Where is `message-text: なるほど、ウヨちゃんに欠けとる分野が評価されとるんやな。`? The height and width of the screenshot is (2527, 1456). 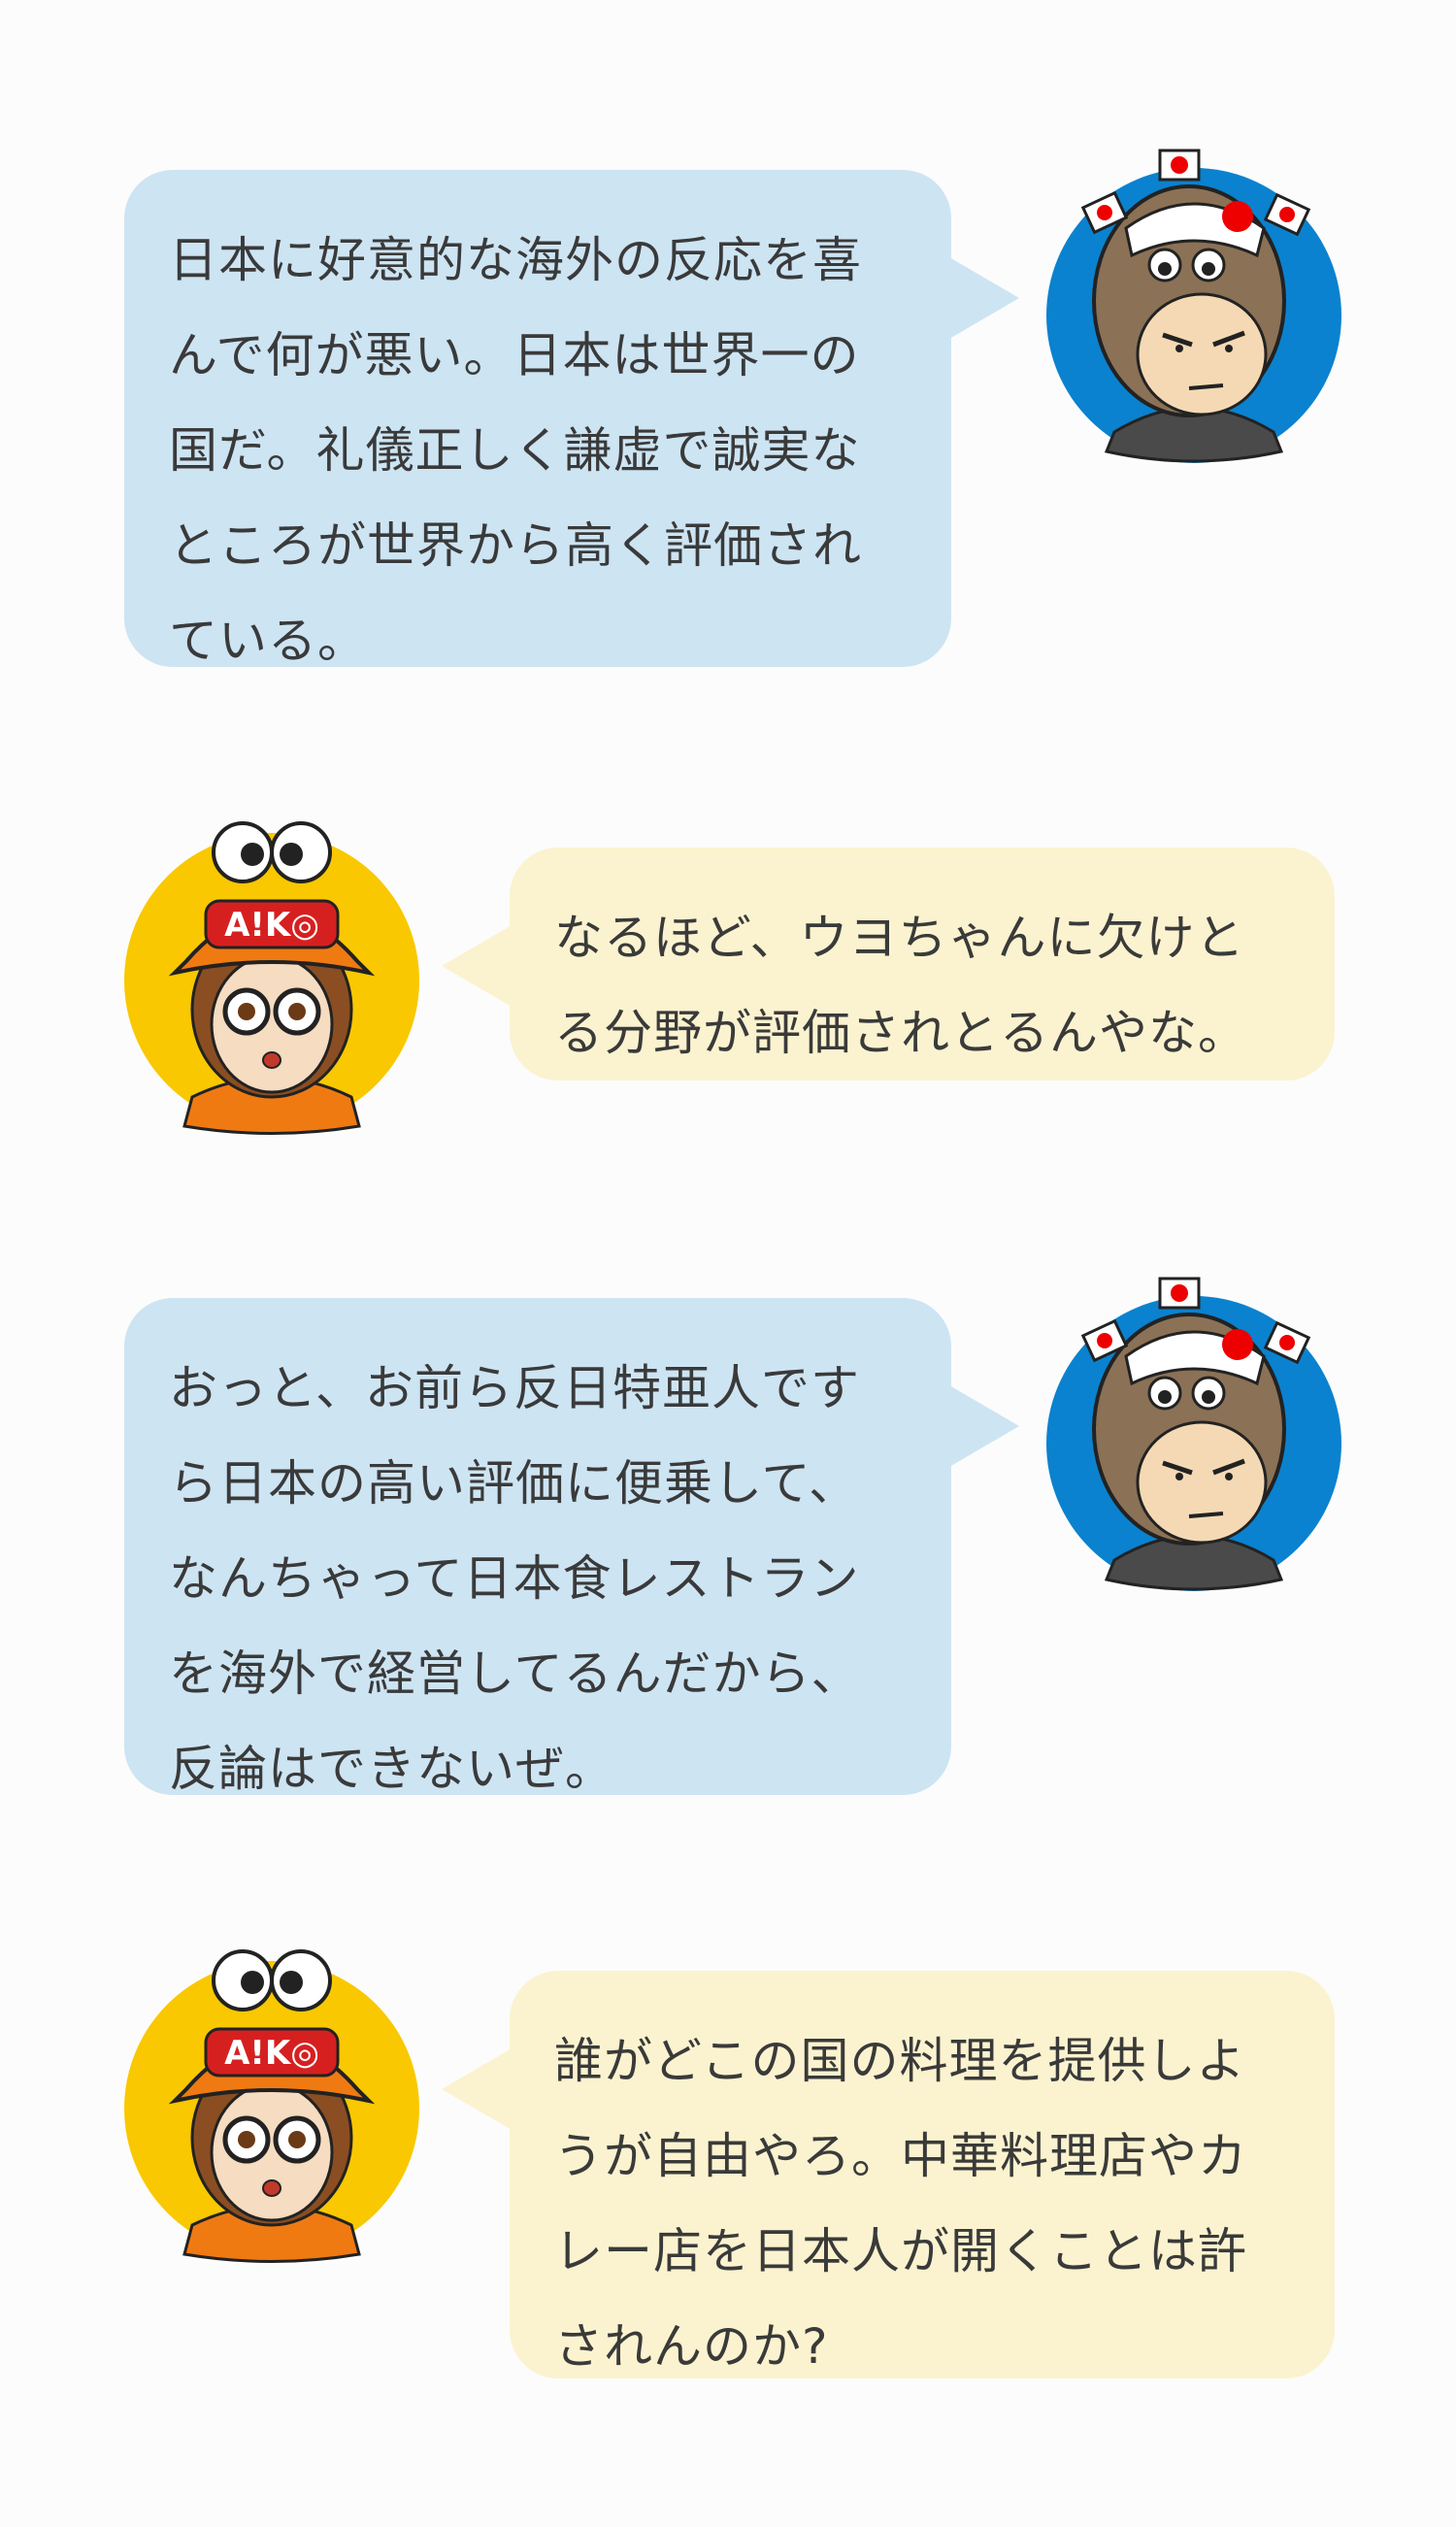 message-text: なるほど、ウヨちゃんに欠けとる分野が評価されとるんやな。 is located at coordinates (900, 986).